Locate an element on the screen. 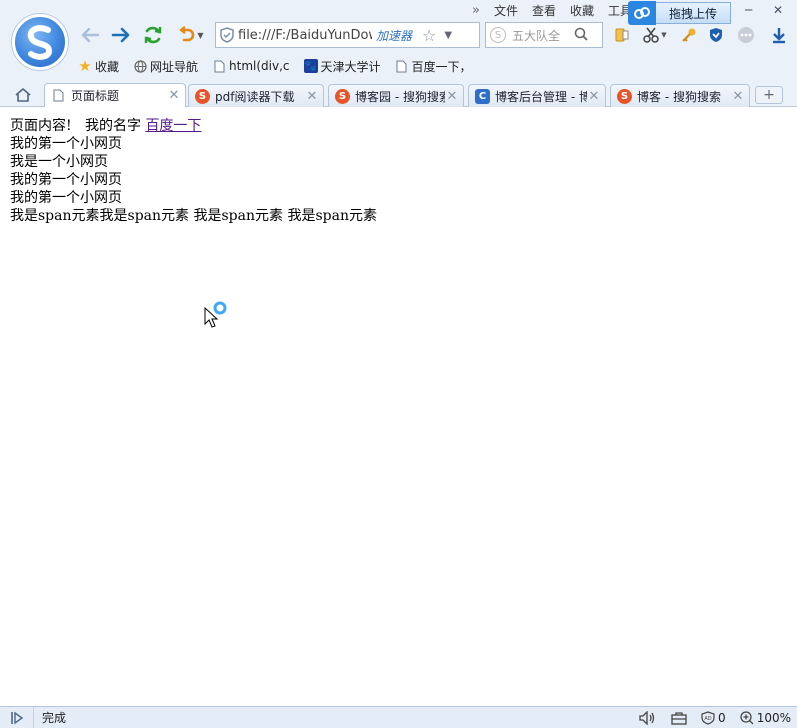 Image resolution: width=797 pixels, height=728 pixels. adblock-count: 0 is located at coordinates (722, 717).